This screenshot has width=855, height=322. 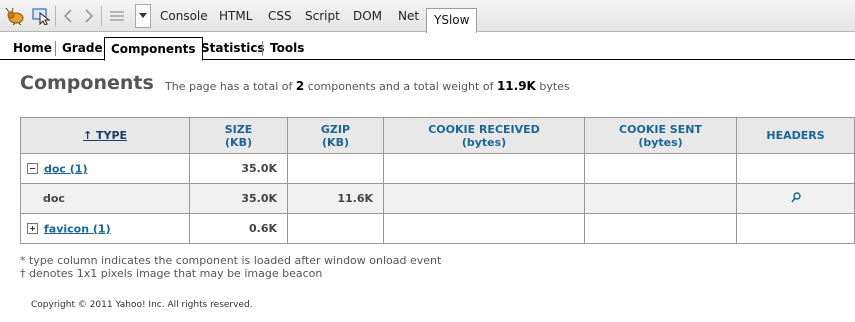 I want to click on collapse-icon, so click(x=32, y=169).